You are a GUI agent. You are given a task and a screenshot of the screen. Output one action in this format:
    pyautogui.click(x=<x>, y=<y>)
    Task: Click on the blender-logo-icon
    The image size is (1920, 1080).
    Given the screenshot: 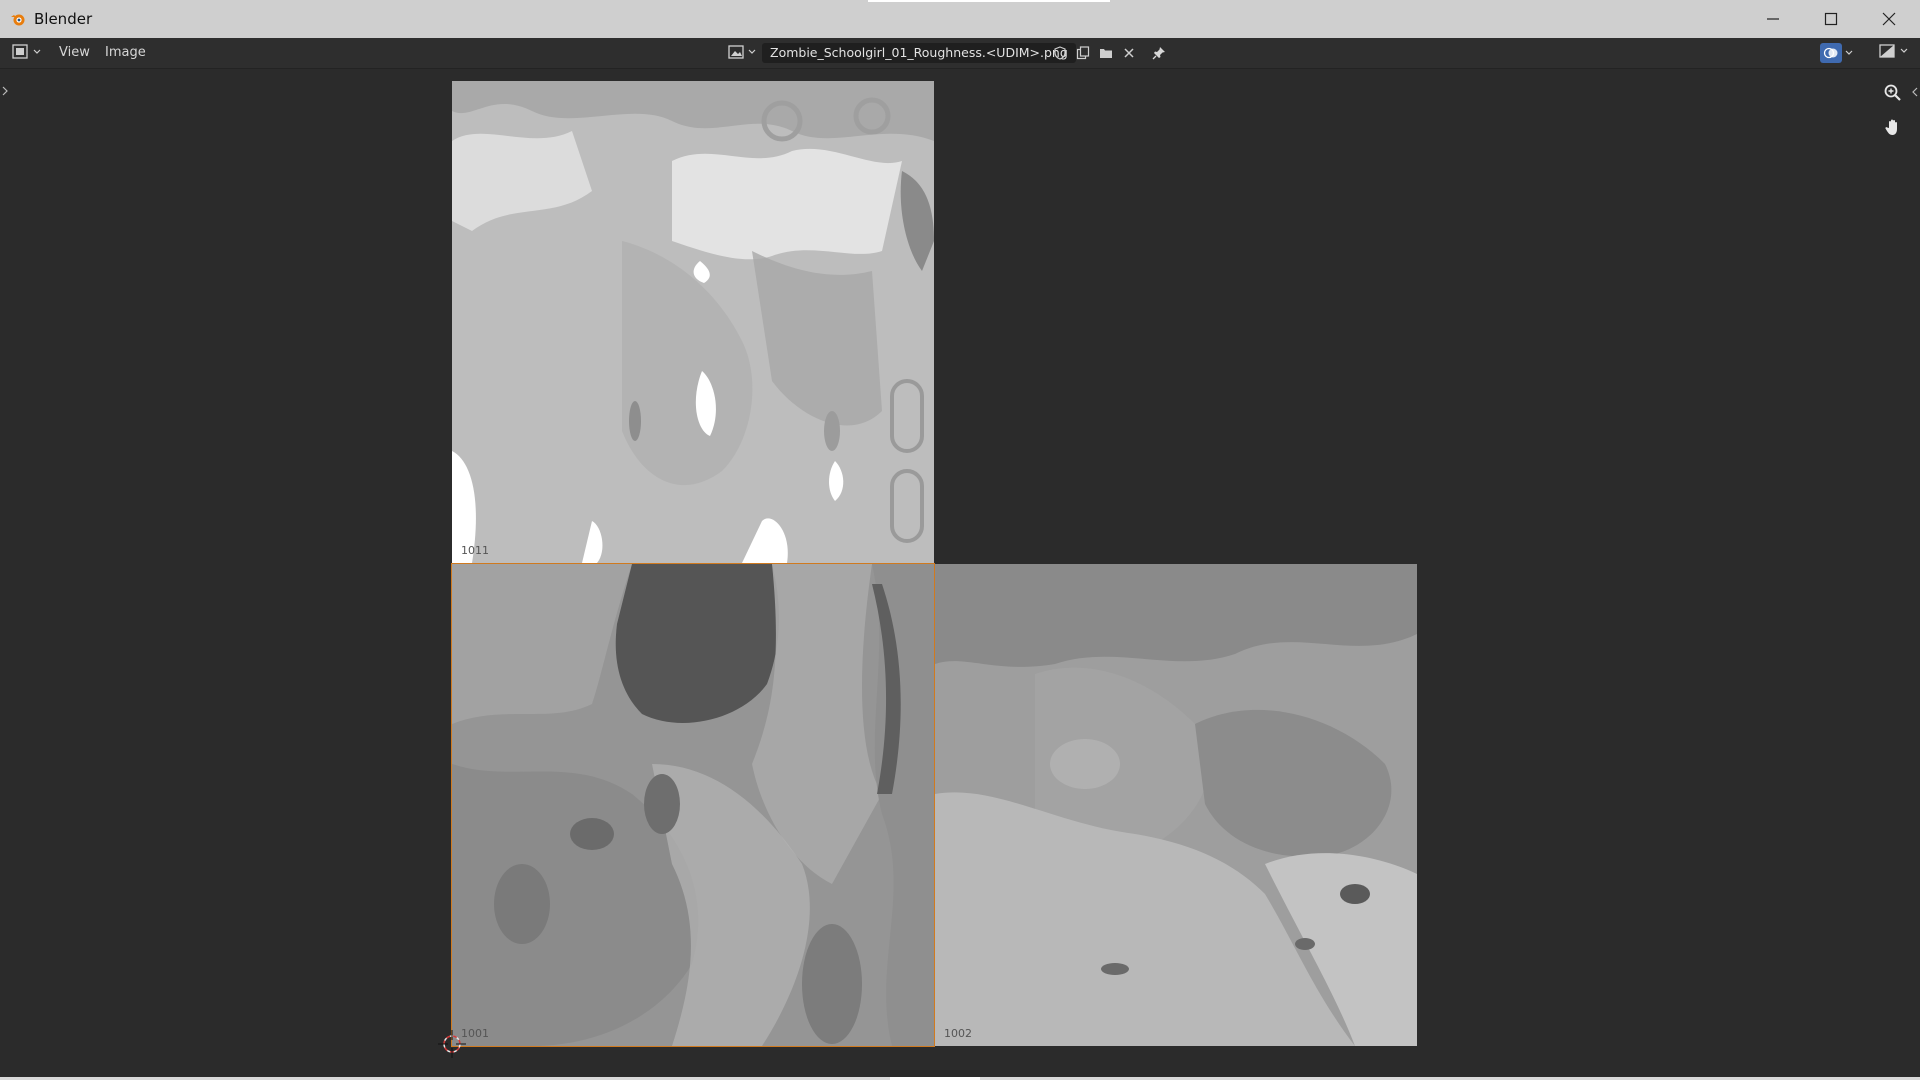 What is the action you would take?
    pyautogui.click(x=18, y=20)
    